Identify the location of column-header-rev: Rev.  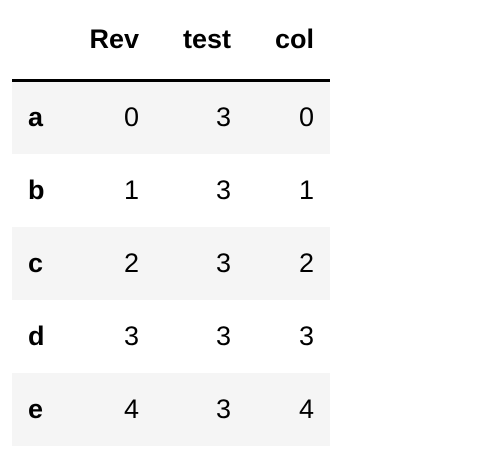
(111, 41).